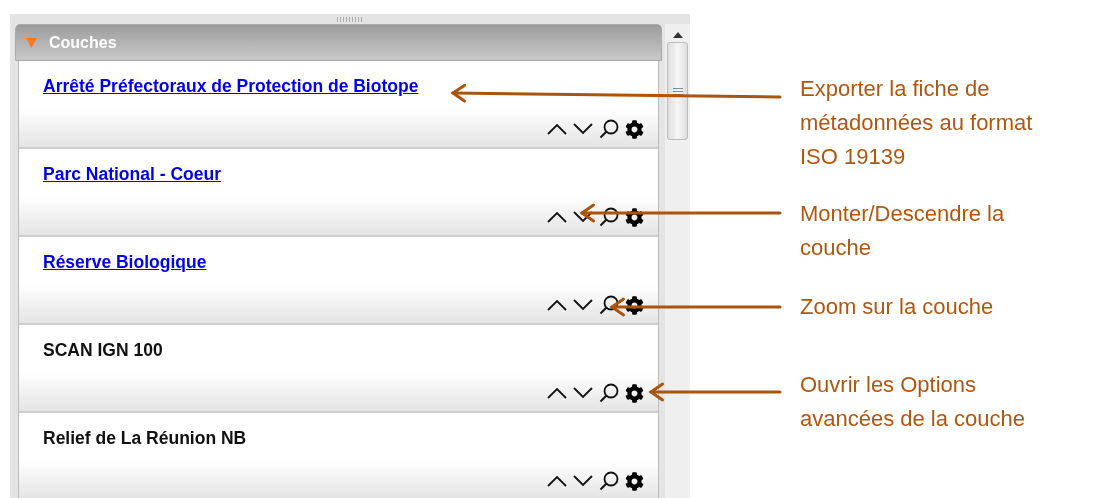  Describe the element at coordinates (132, 174) in the screenshot. I see `layer-link: Parc National - Coeur` at that location.